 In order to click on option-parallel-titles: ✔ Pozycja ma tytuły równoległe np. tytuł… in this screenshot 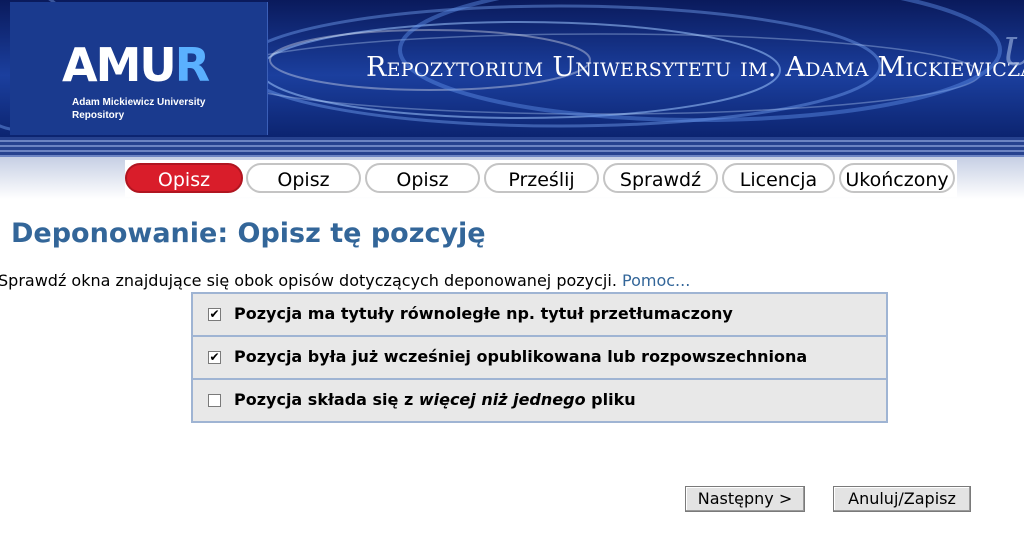, I will do `click(539, 314)`.